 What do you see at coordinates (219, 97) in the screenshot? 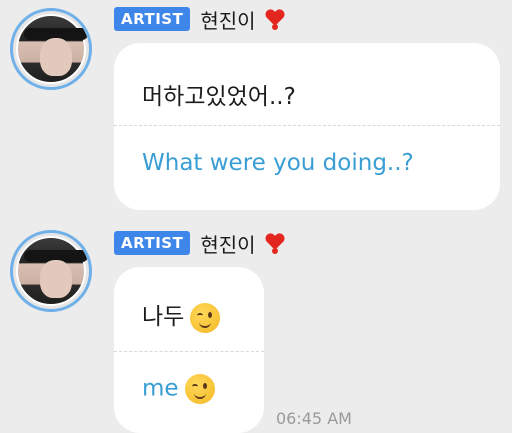
I see `message-text-korean: 머하고있었어..?` at bounding box center [219, 97].